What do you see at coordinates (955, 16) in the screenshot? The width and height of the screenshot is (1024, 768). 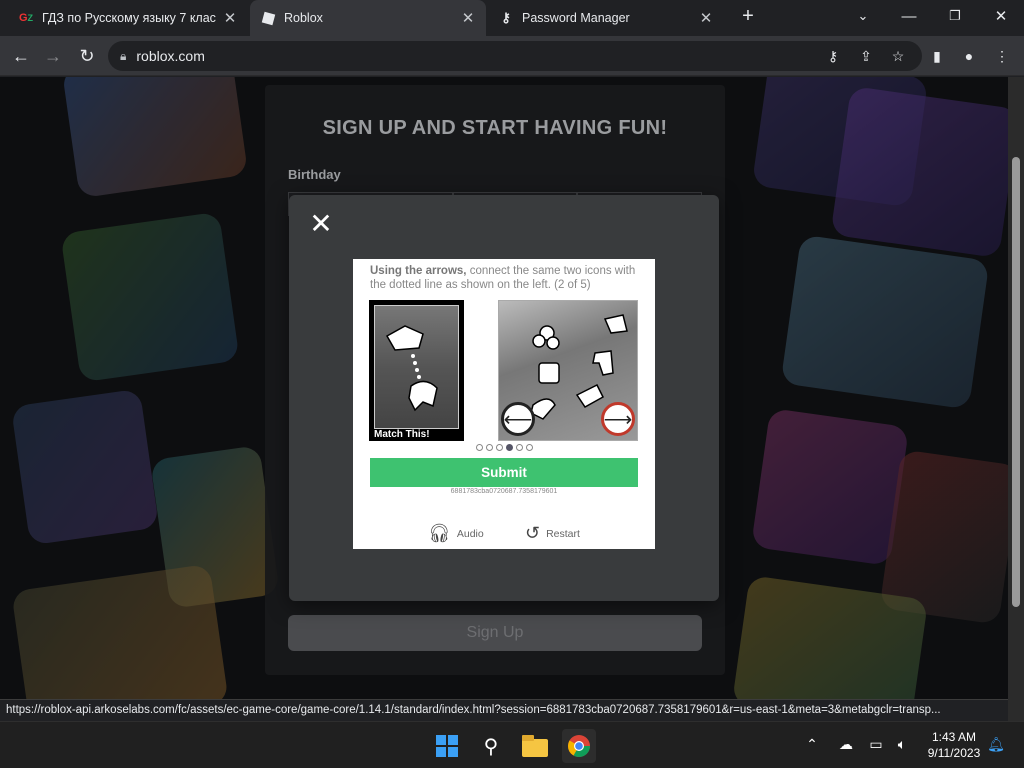 I see `restore-button: ❐` at bounding box center [955, 16].